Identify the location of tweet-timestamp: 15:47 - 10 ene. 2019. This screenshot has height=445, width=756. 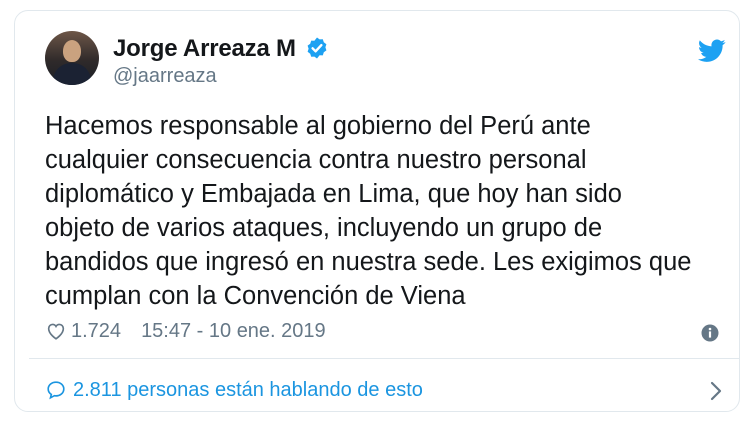
(233, 331).